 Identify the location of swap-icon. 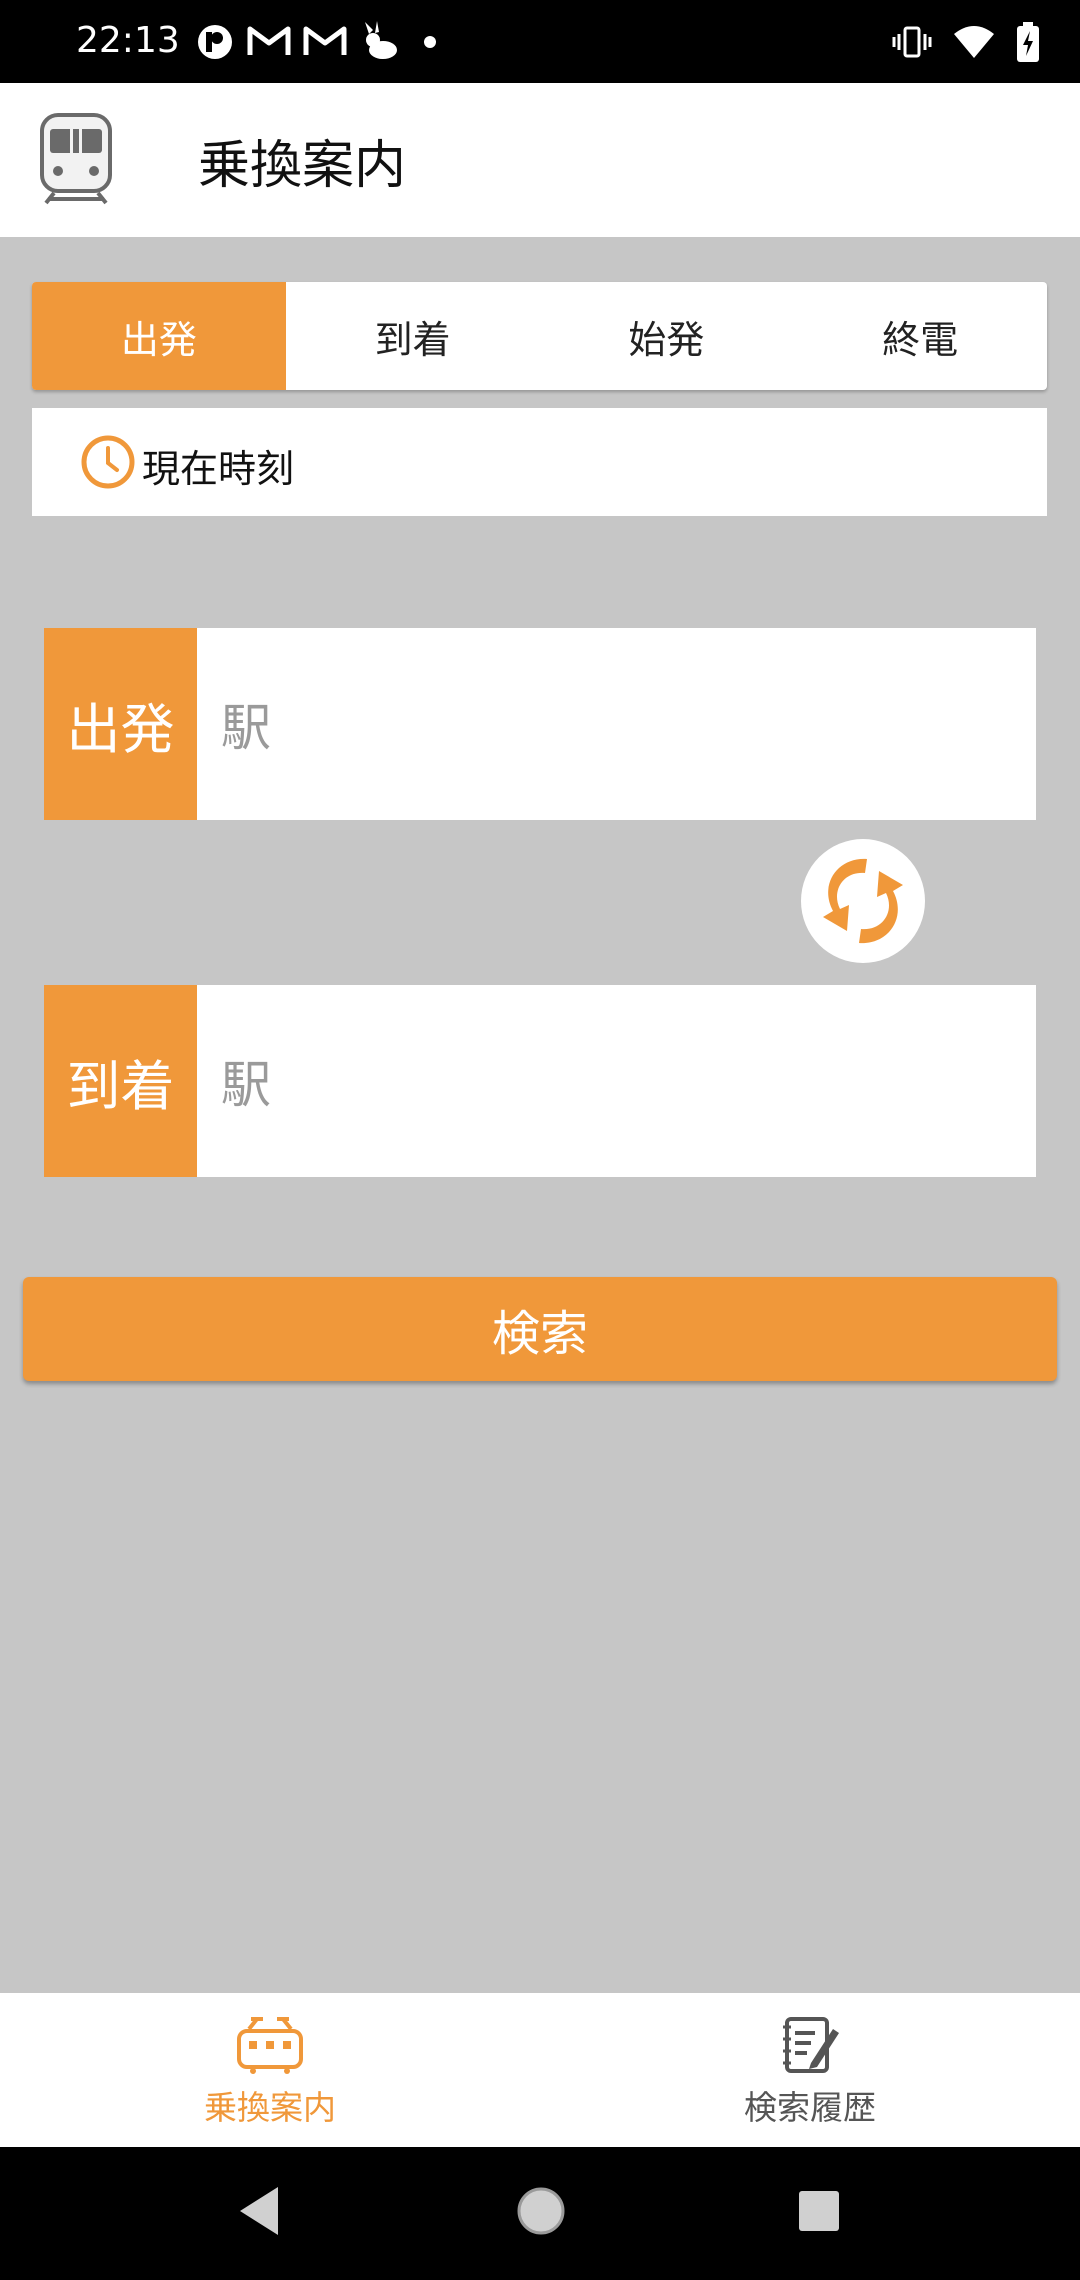
(863, 901).